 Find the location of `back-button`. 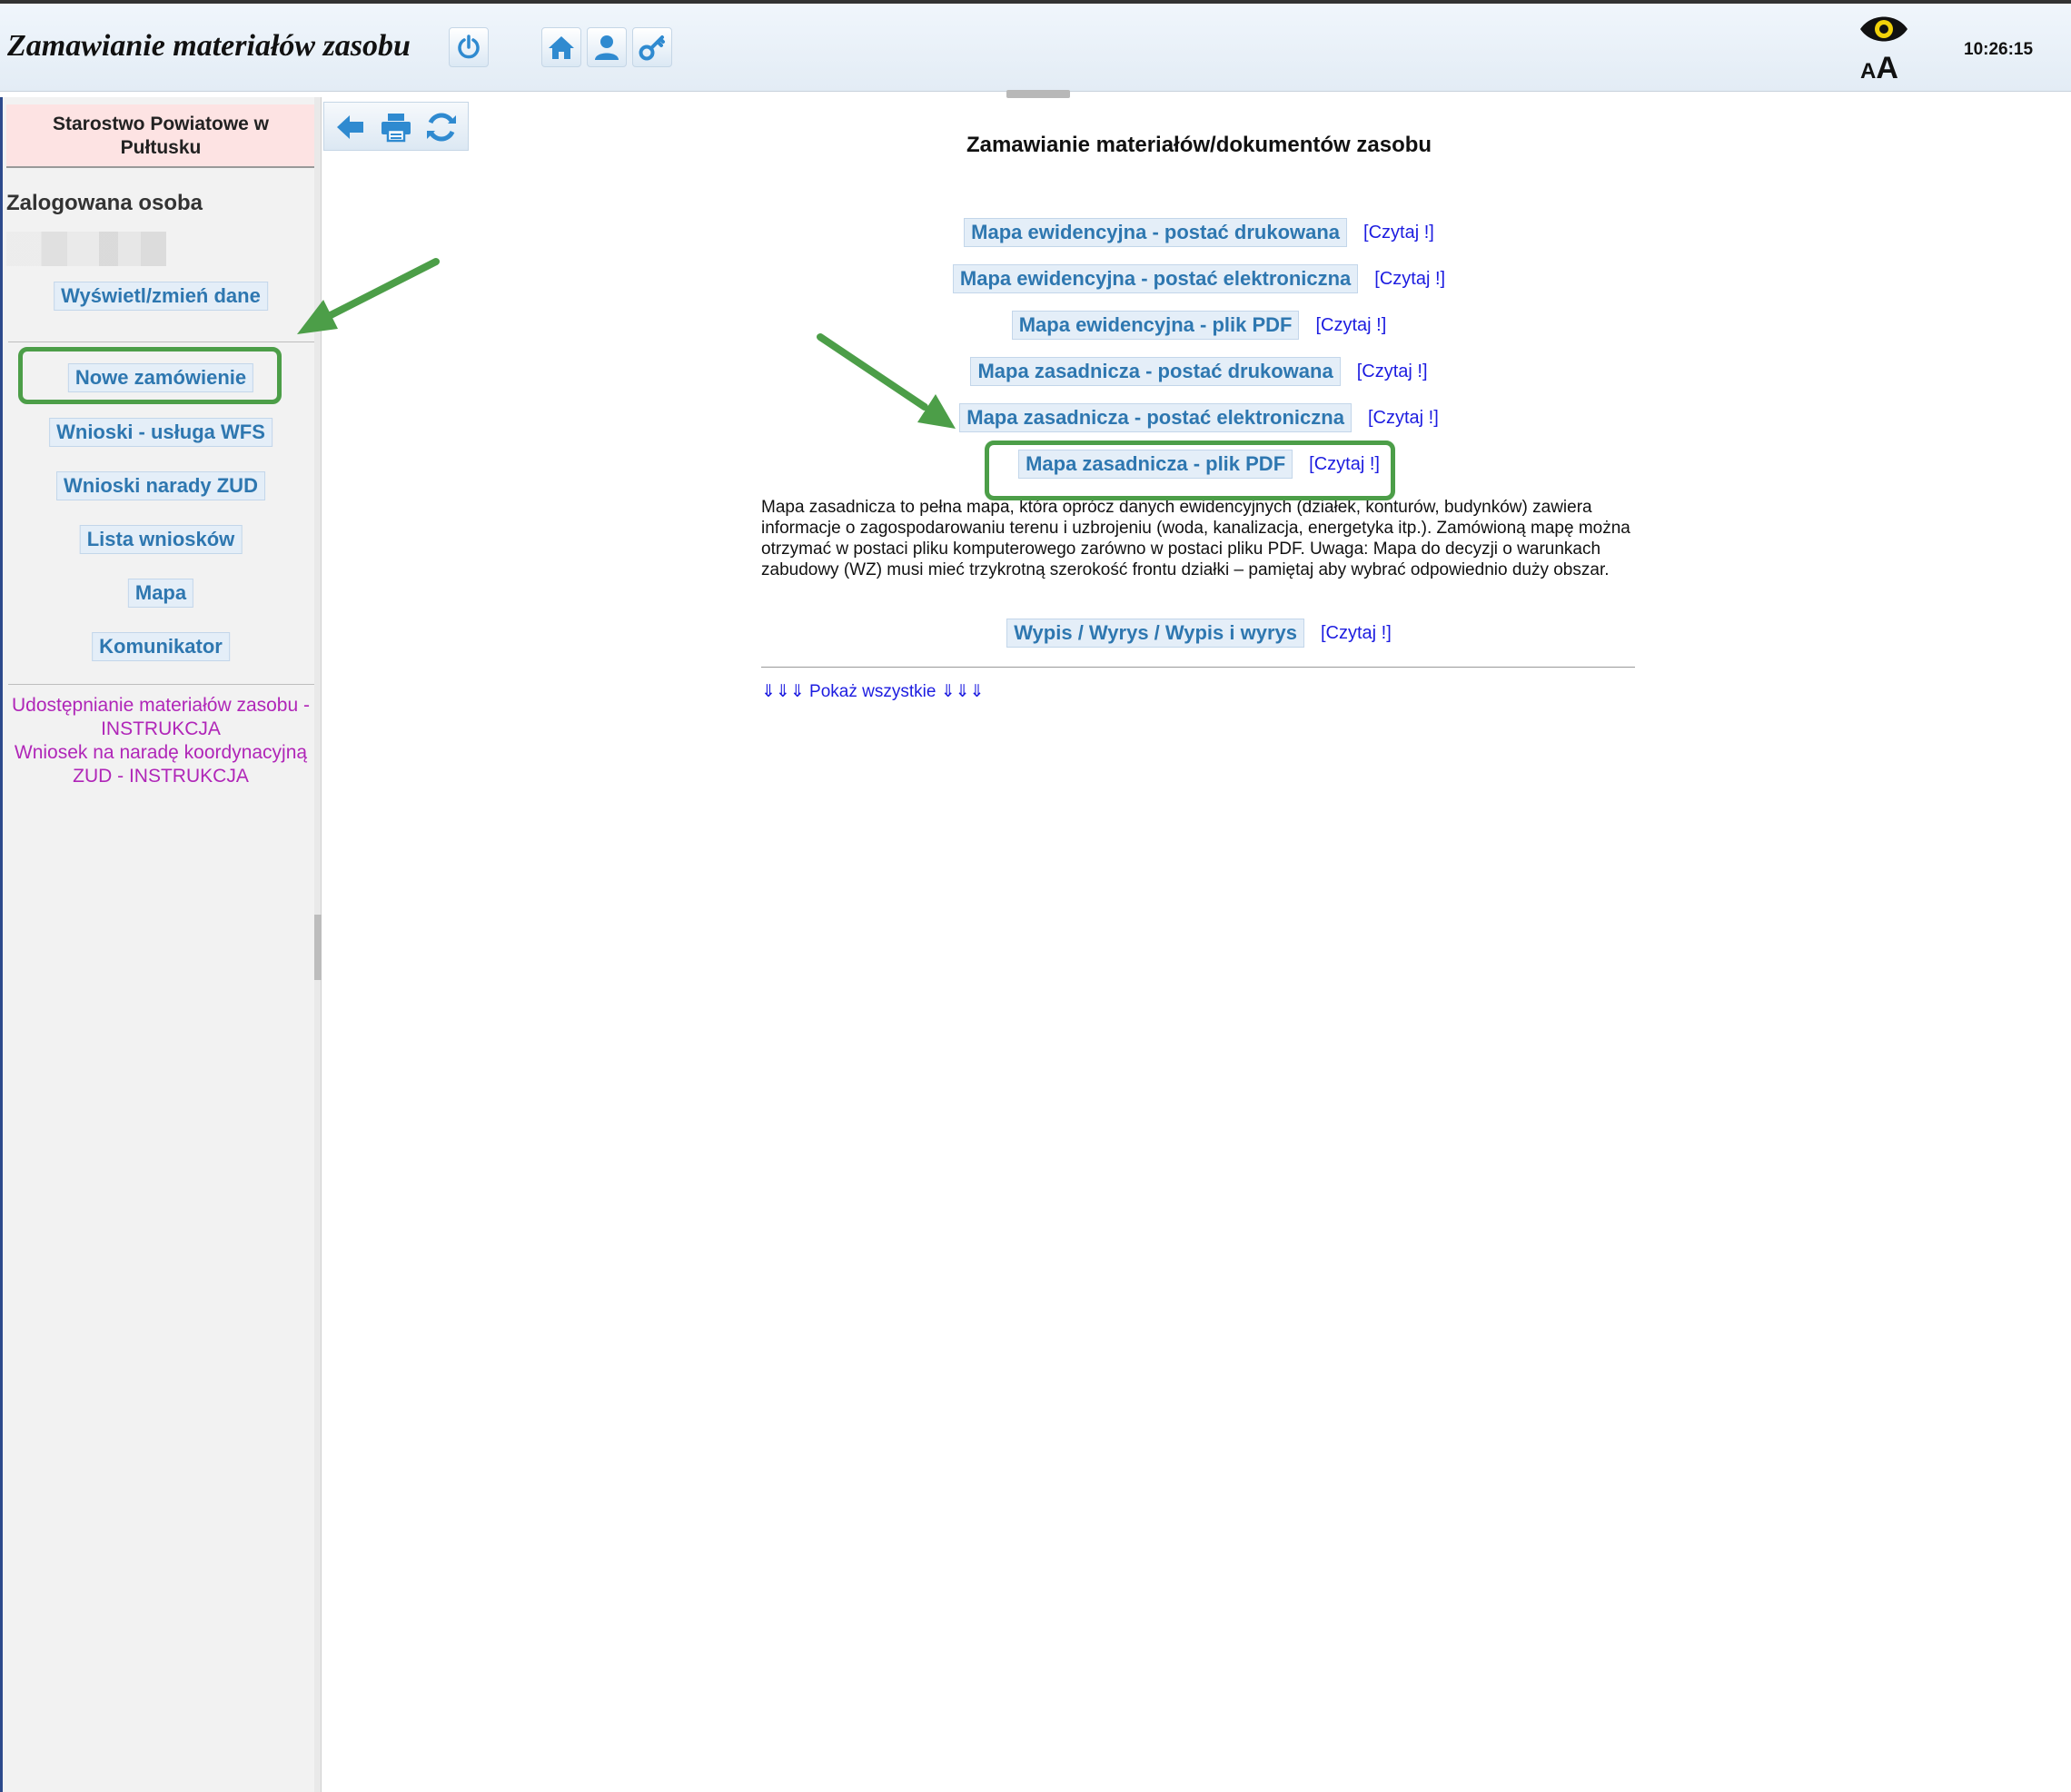

back-button is located at coordinates (351, 127).